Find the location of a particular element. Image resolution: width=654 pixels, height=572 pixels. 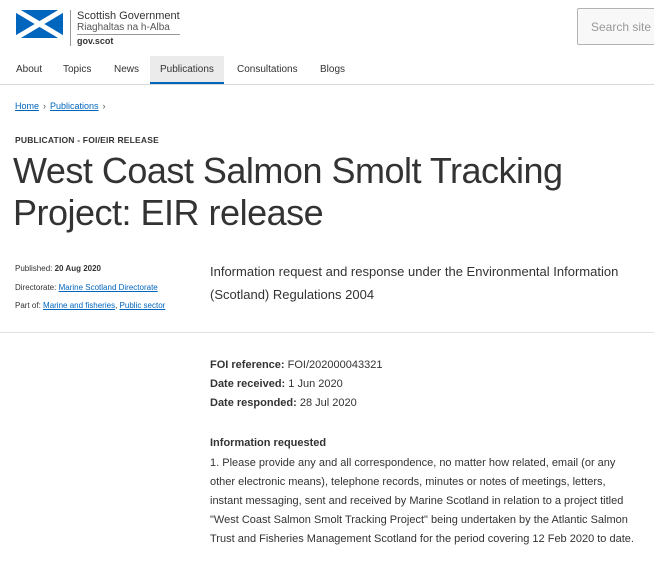

date-received-row: Date received: 1 Jun 2020 is located at coordinates (296, 384).